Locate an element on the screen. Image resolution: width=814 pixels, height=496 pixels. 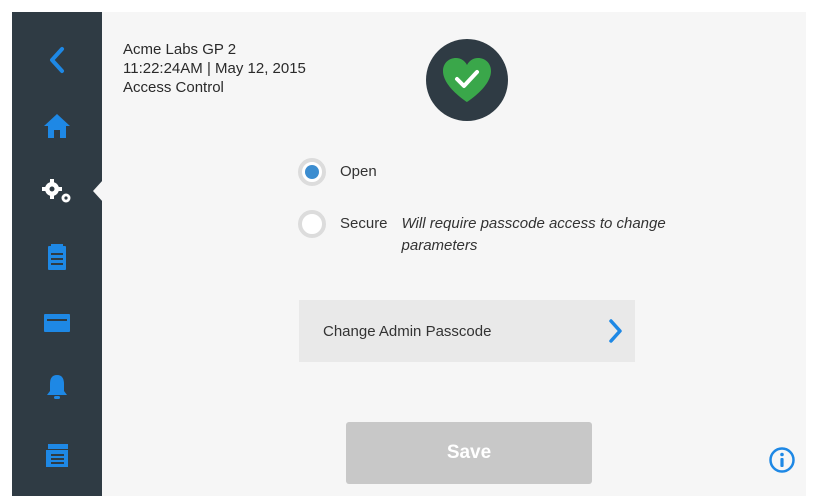
bell-icon is located at coordinates (57, 387).